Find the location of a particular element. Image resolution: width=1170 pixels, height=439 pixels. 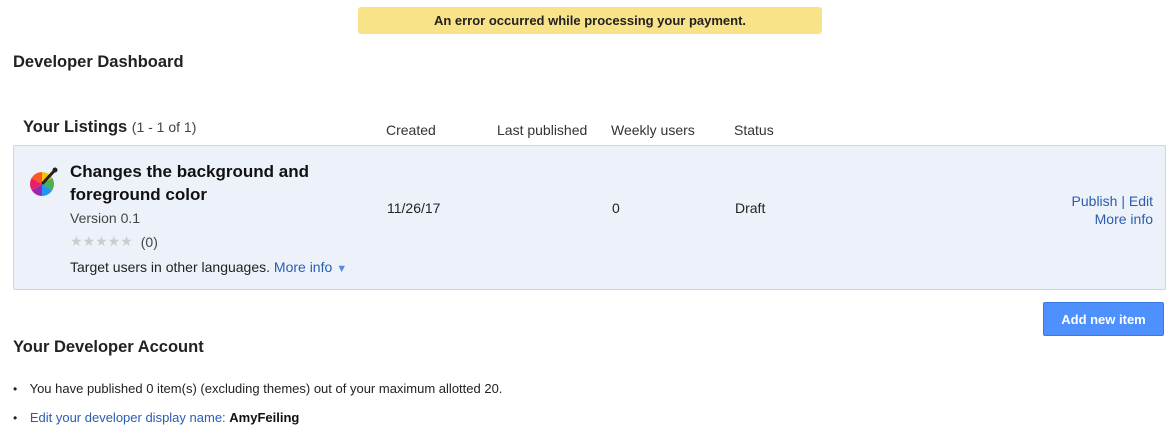

column-header-weekly-users: Weekly users is located at coordinates (653, 130).